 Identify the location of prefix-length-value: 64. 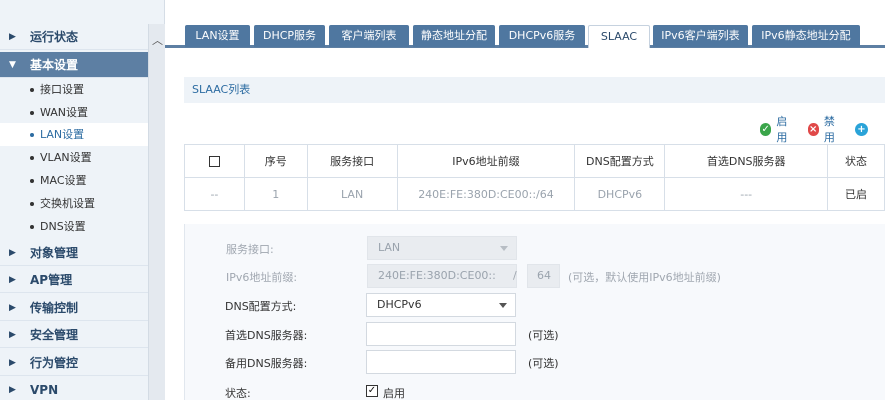
(544, 275).